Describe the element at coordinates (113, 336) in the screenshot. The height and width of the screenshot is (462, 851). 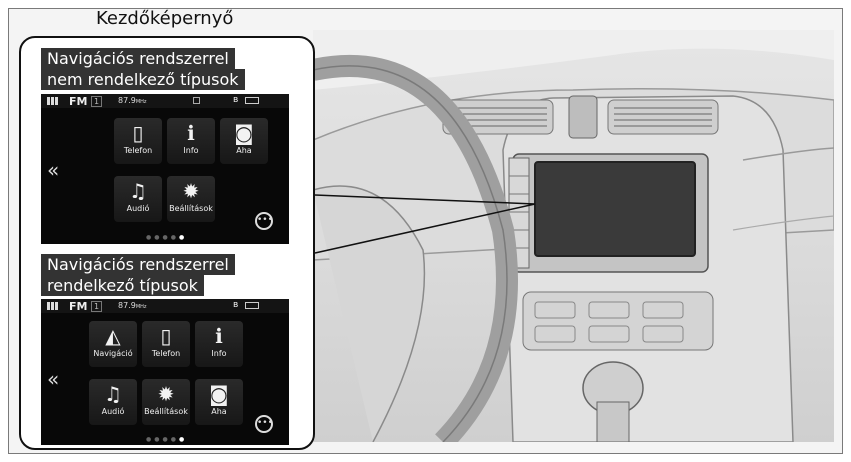
I see `navigation-icon: ◭` at that location.